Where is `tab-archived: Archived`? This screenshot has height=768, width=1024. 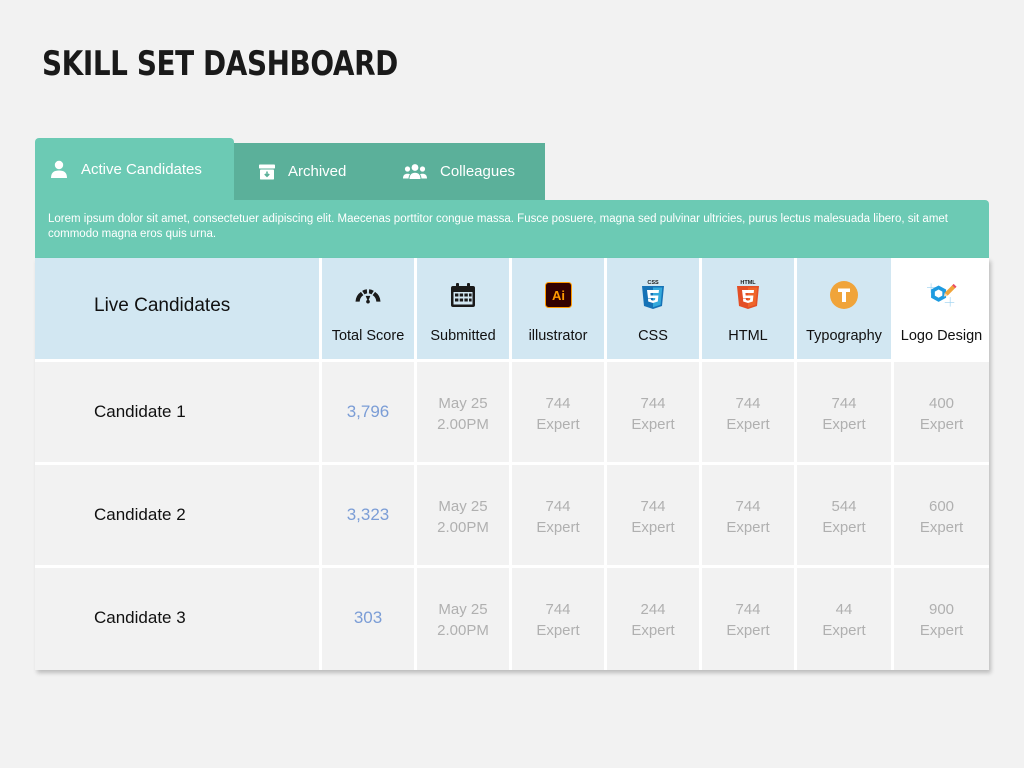
tab-archived: Archived is located at coordinates (307, 171).